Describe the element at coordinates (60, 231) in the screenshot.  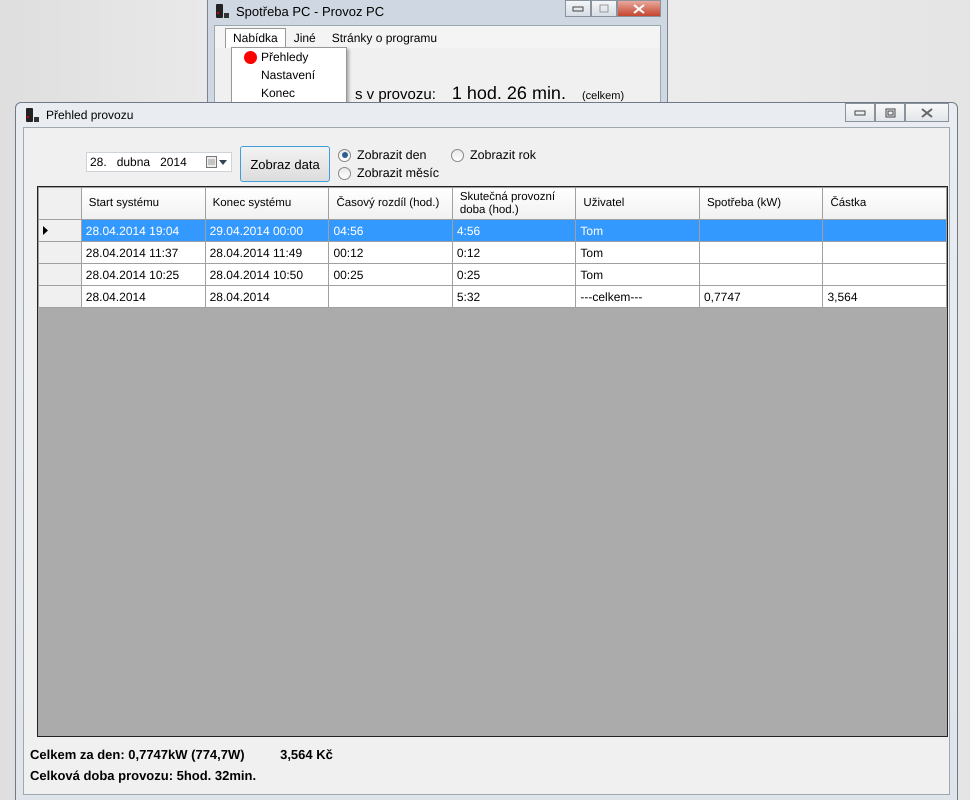
I see `row-header` at that location.